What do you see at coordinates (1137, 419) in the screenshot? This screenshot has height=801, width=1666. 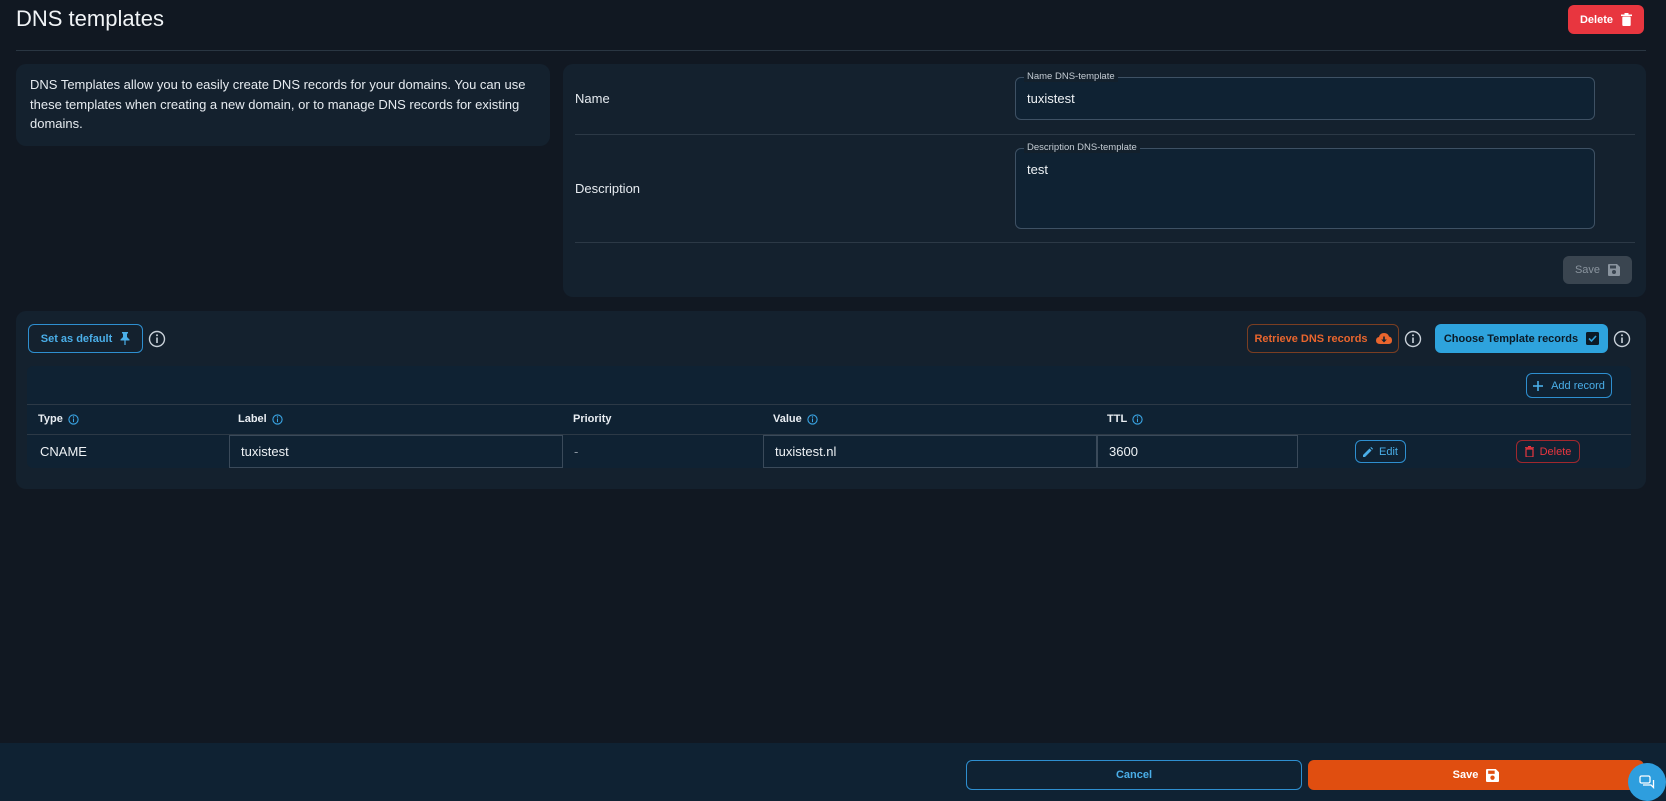 I see `ttl-info-icon` at bounding box center [1137, 419].